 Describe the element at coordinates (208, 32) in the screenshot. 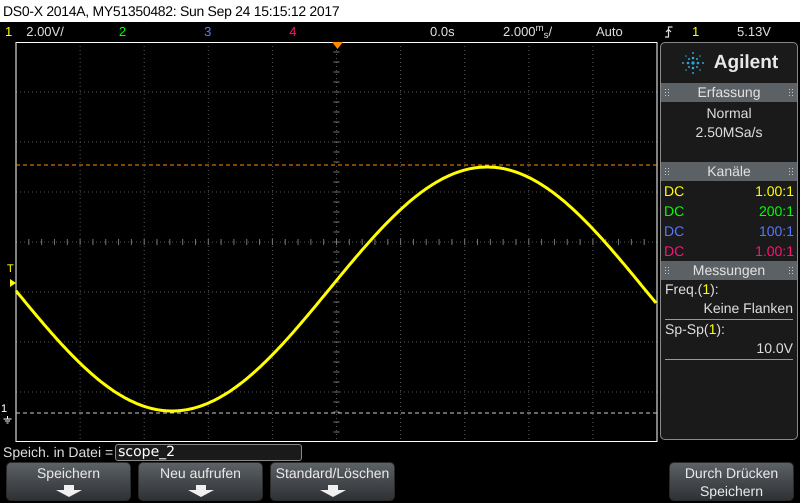

I see `channel-number: 3` at that location.